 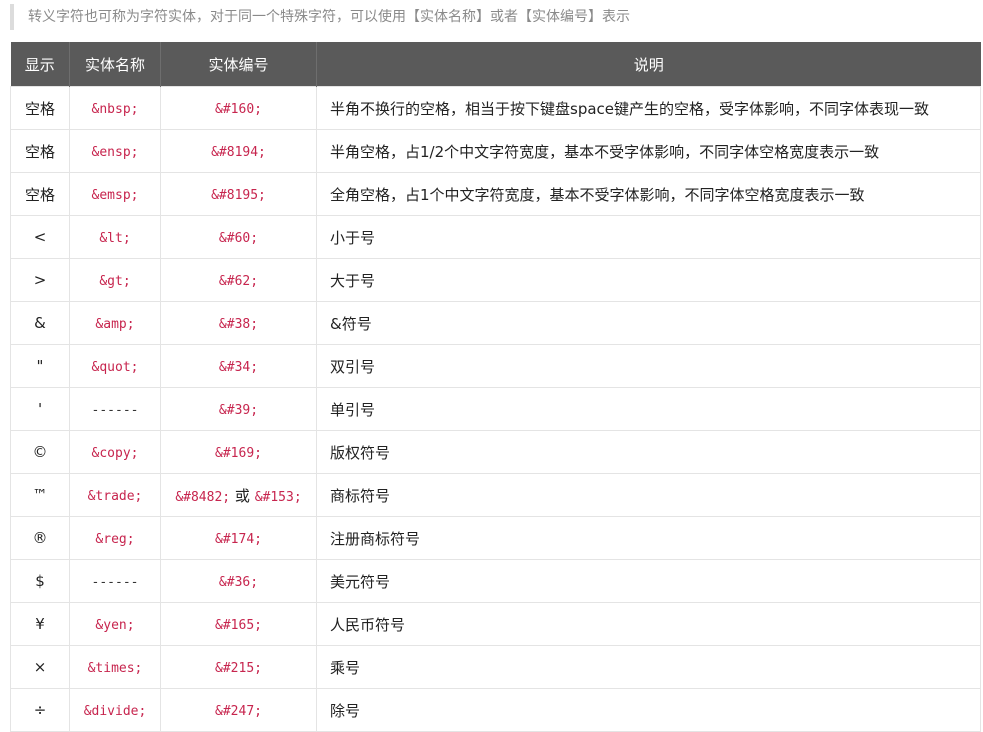 I want to click on table-row: < &lt; &#60; 小于号, so click(x=495, y=237).